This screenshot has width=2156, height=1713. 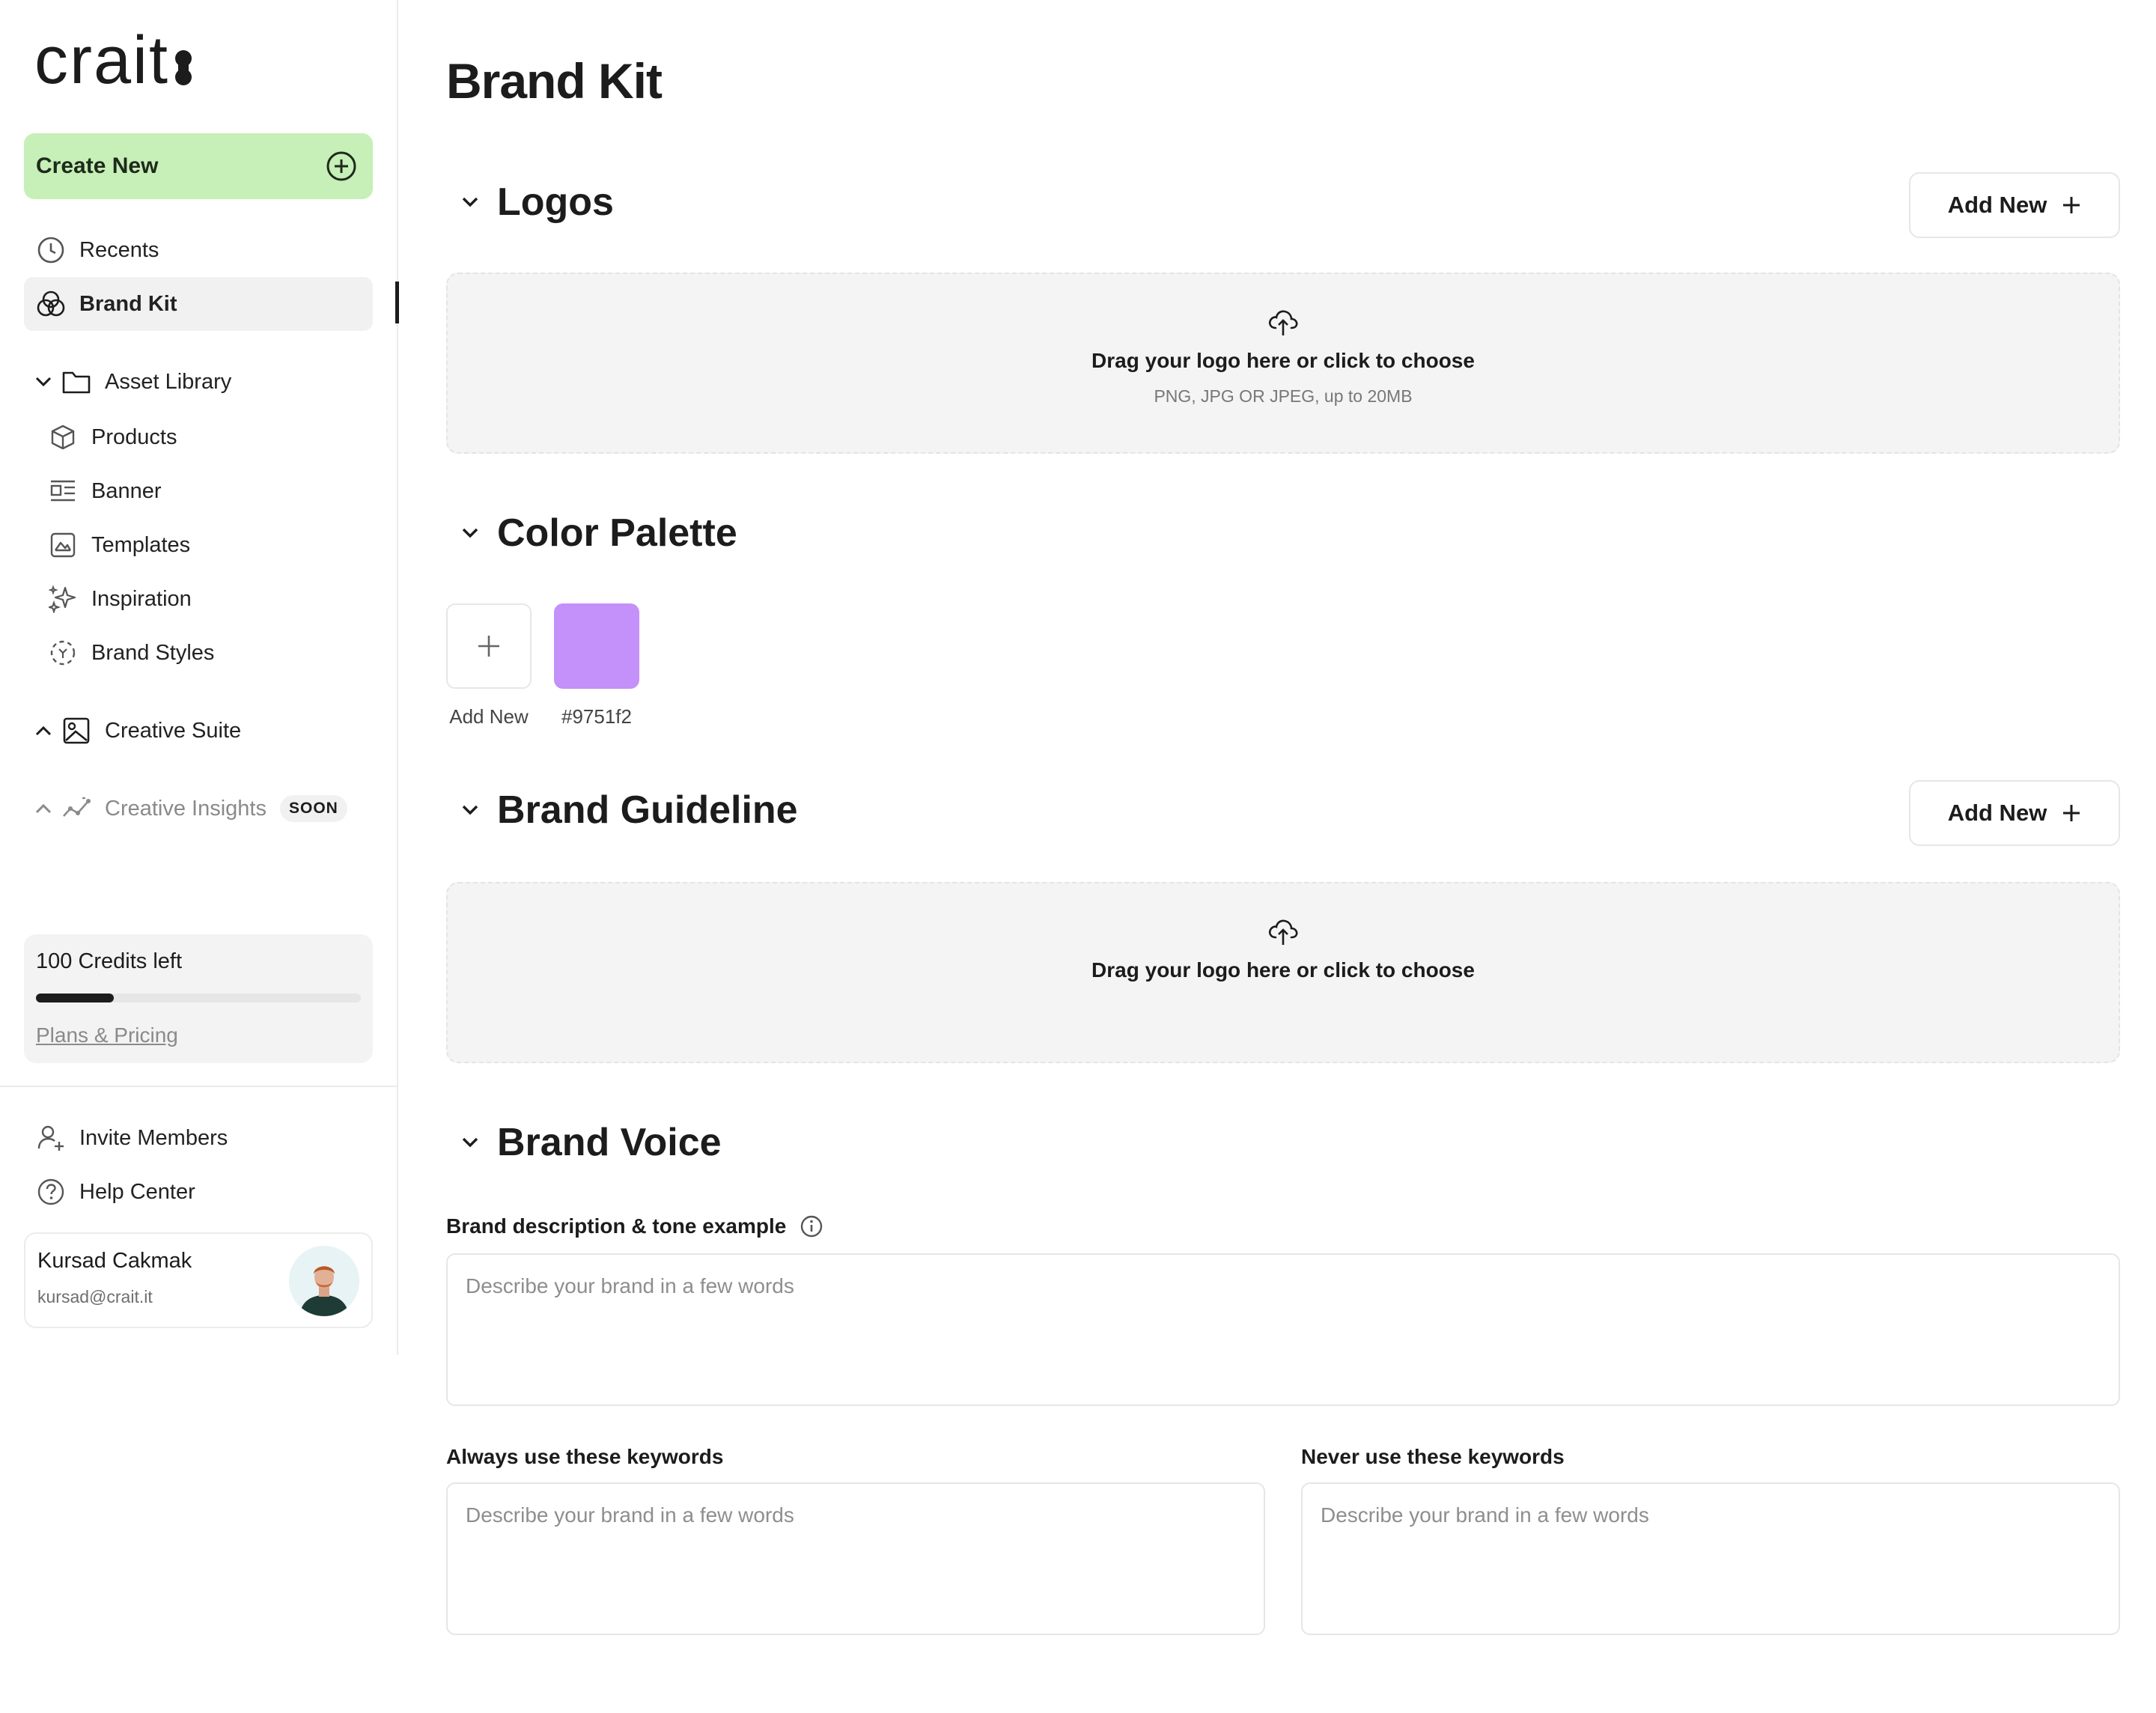 I want to click on clock-icon, so click(x=51, y=250).